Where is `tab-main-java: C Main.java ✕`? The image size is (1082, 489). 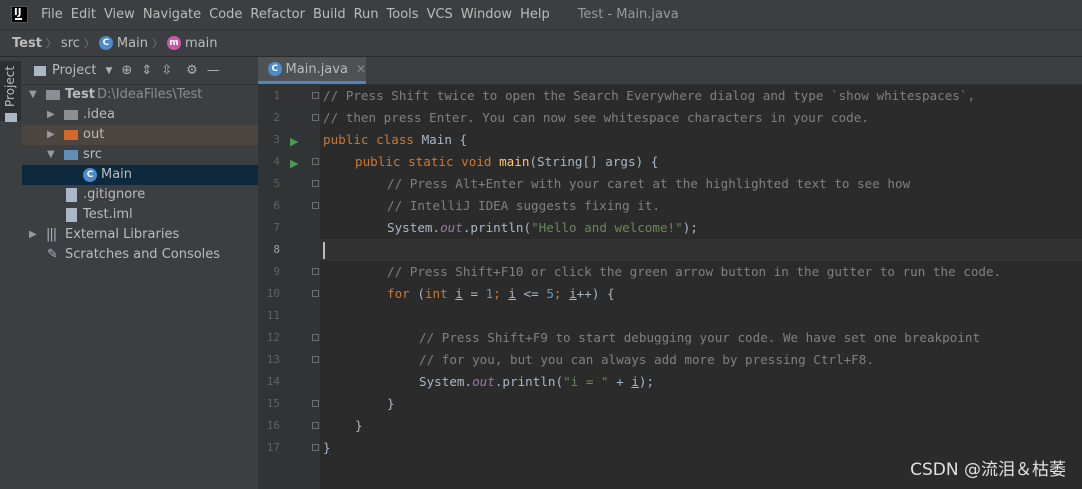 tab-main-java: C Main.java ✕ is located at coordinates (312, 70).